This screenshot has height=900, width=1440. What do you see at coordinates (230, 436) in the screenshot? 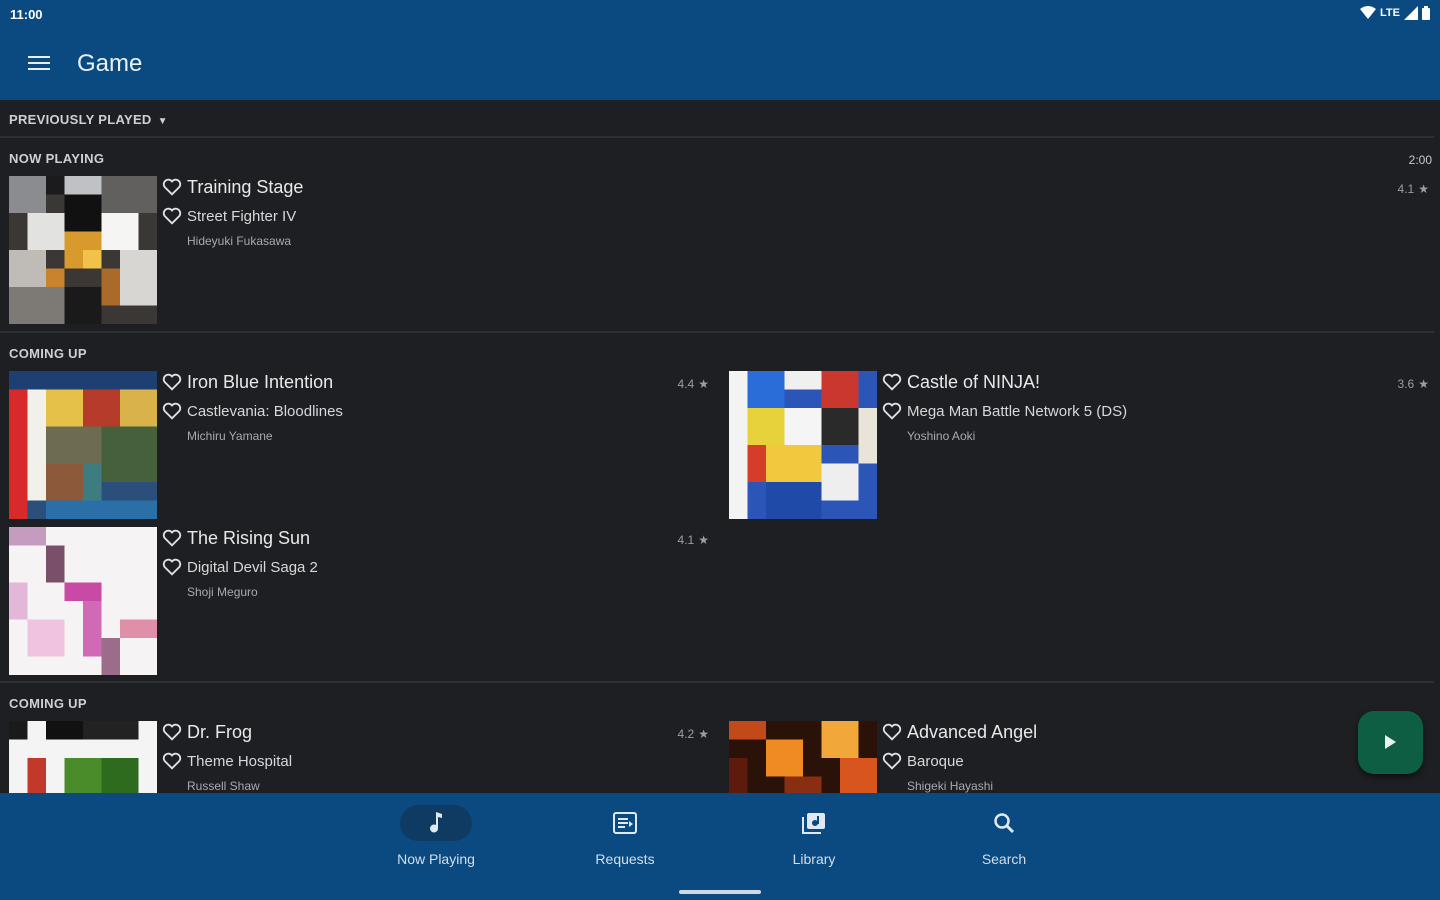
I see `artist: Michiru Yamane` at bounding box center [230, 436].